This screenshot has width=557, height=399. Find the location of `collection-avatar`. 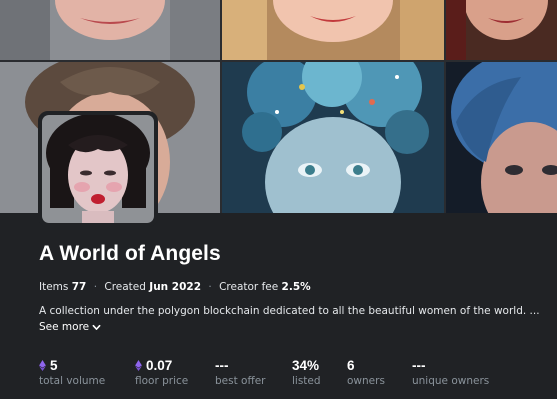

collection-avatar is located at coordinates (98, 169).